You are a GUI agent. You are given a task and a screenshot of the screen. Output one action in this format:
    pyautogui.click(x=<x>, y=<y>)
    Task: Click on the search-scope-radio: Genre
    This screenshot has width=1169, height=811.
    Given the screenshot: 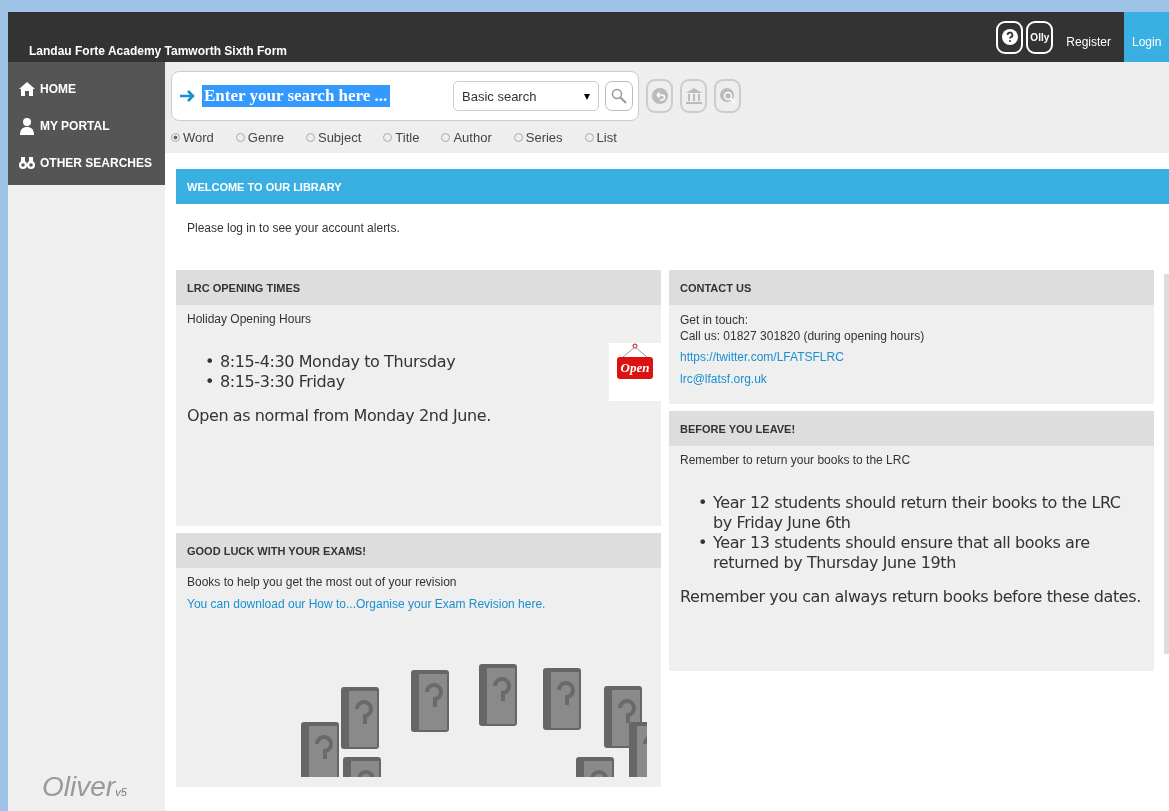 What is the action you would take?
    pyautogui.click(x=259, y=137)
    